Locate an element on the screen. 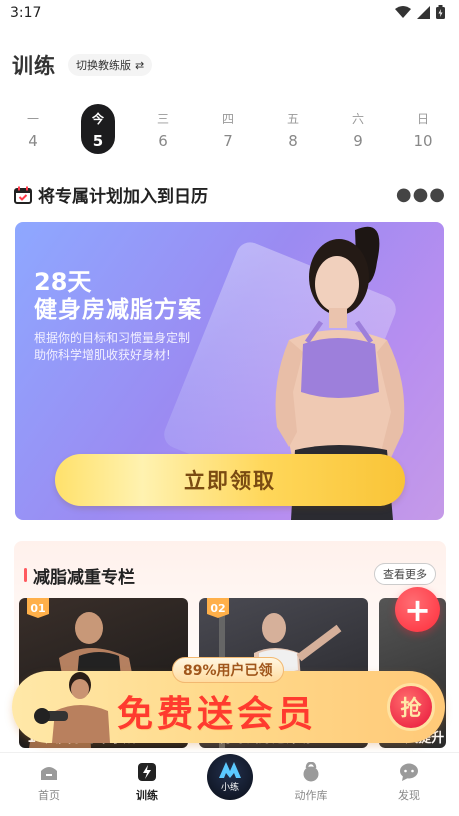 This screenshot has height=816, width=459. banner-desc-line: 根据你的目标和习惯量身定制 is located at coordinates (112, 338).